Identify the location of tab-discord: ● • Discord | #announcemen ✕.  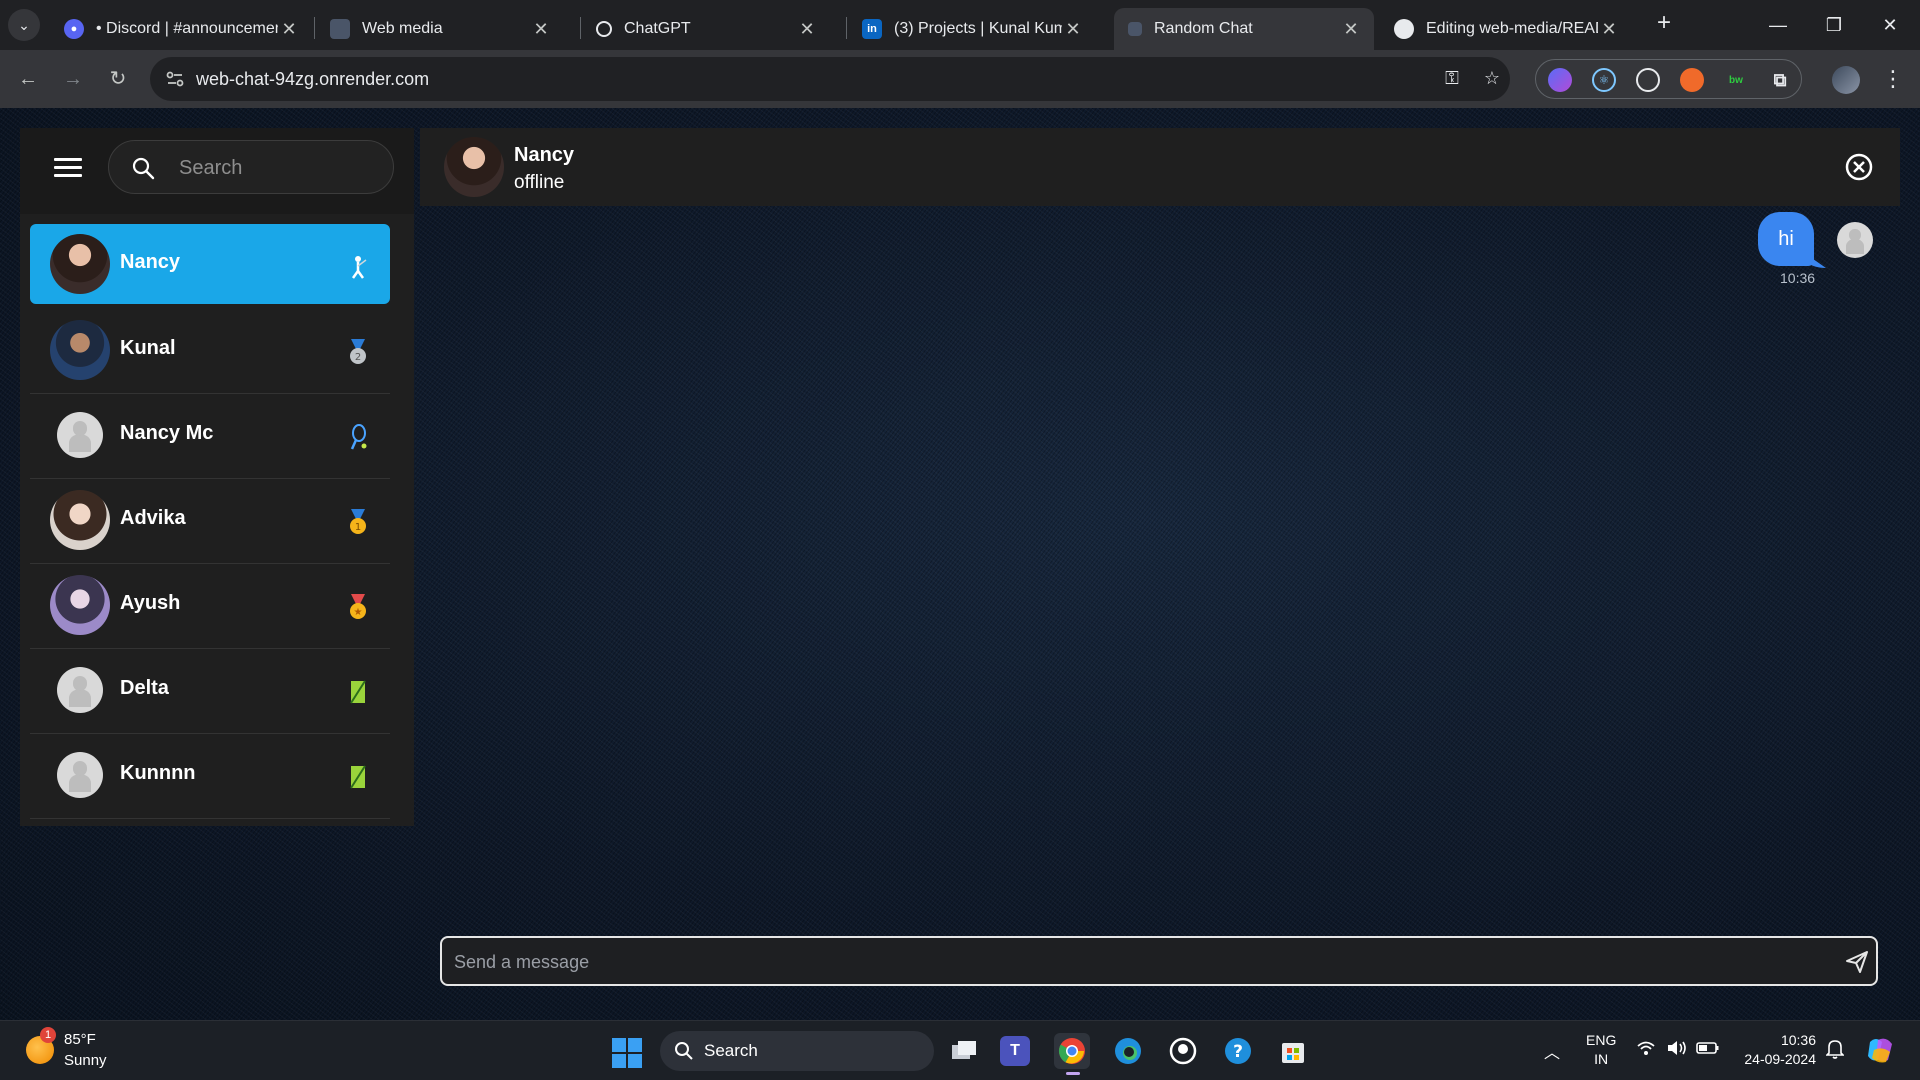
(181, 29).